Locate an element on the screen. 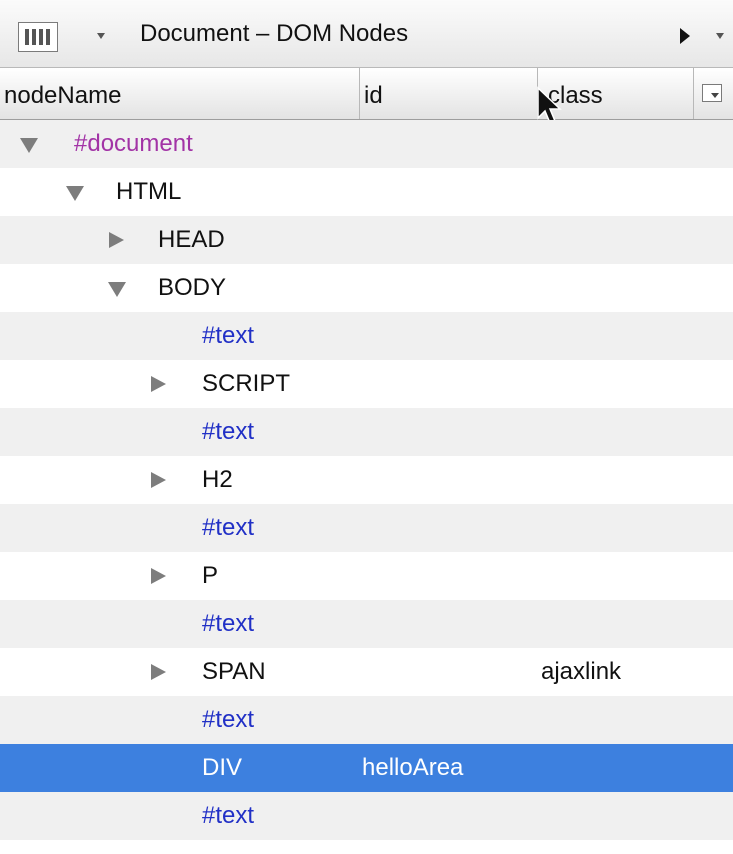  tree-row-document: #document is located at coordinates (366, 144).